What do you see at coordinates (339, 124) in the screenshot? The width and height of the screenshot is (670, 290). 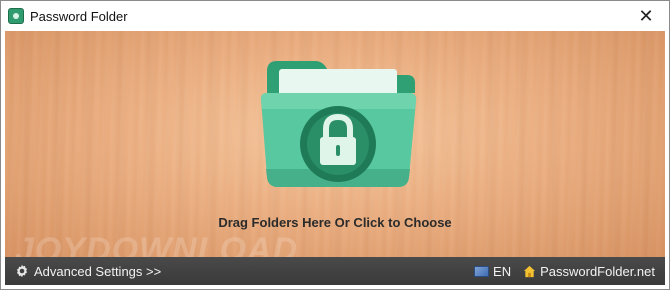 I see `locked-folder-icon` at bounding box center [339, 124].